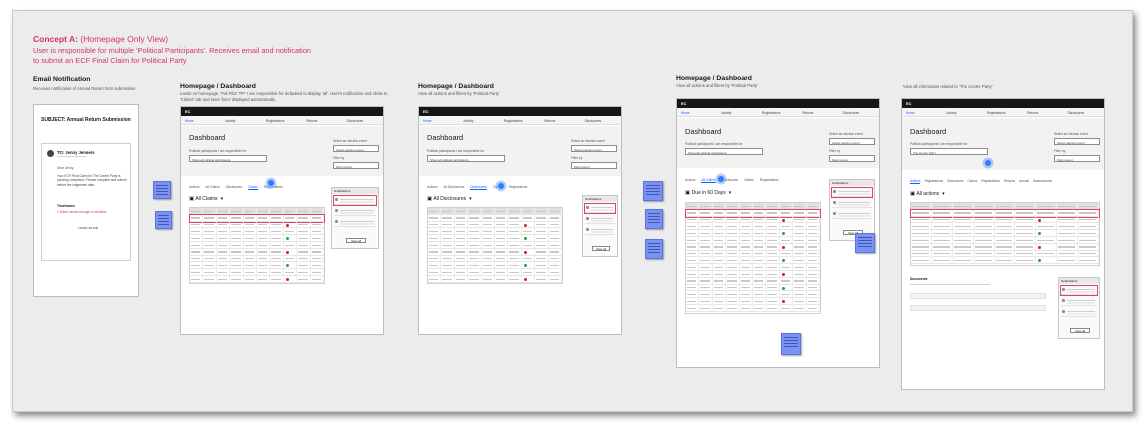 The width and height of the screenshot is (1146, 426). Describe the element at coordinates (978, 308) in the screenshot. I see `document-row` at that location.